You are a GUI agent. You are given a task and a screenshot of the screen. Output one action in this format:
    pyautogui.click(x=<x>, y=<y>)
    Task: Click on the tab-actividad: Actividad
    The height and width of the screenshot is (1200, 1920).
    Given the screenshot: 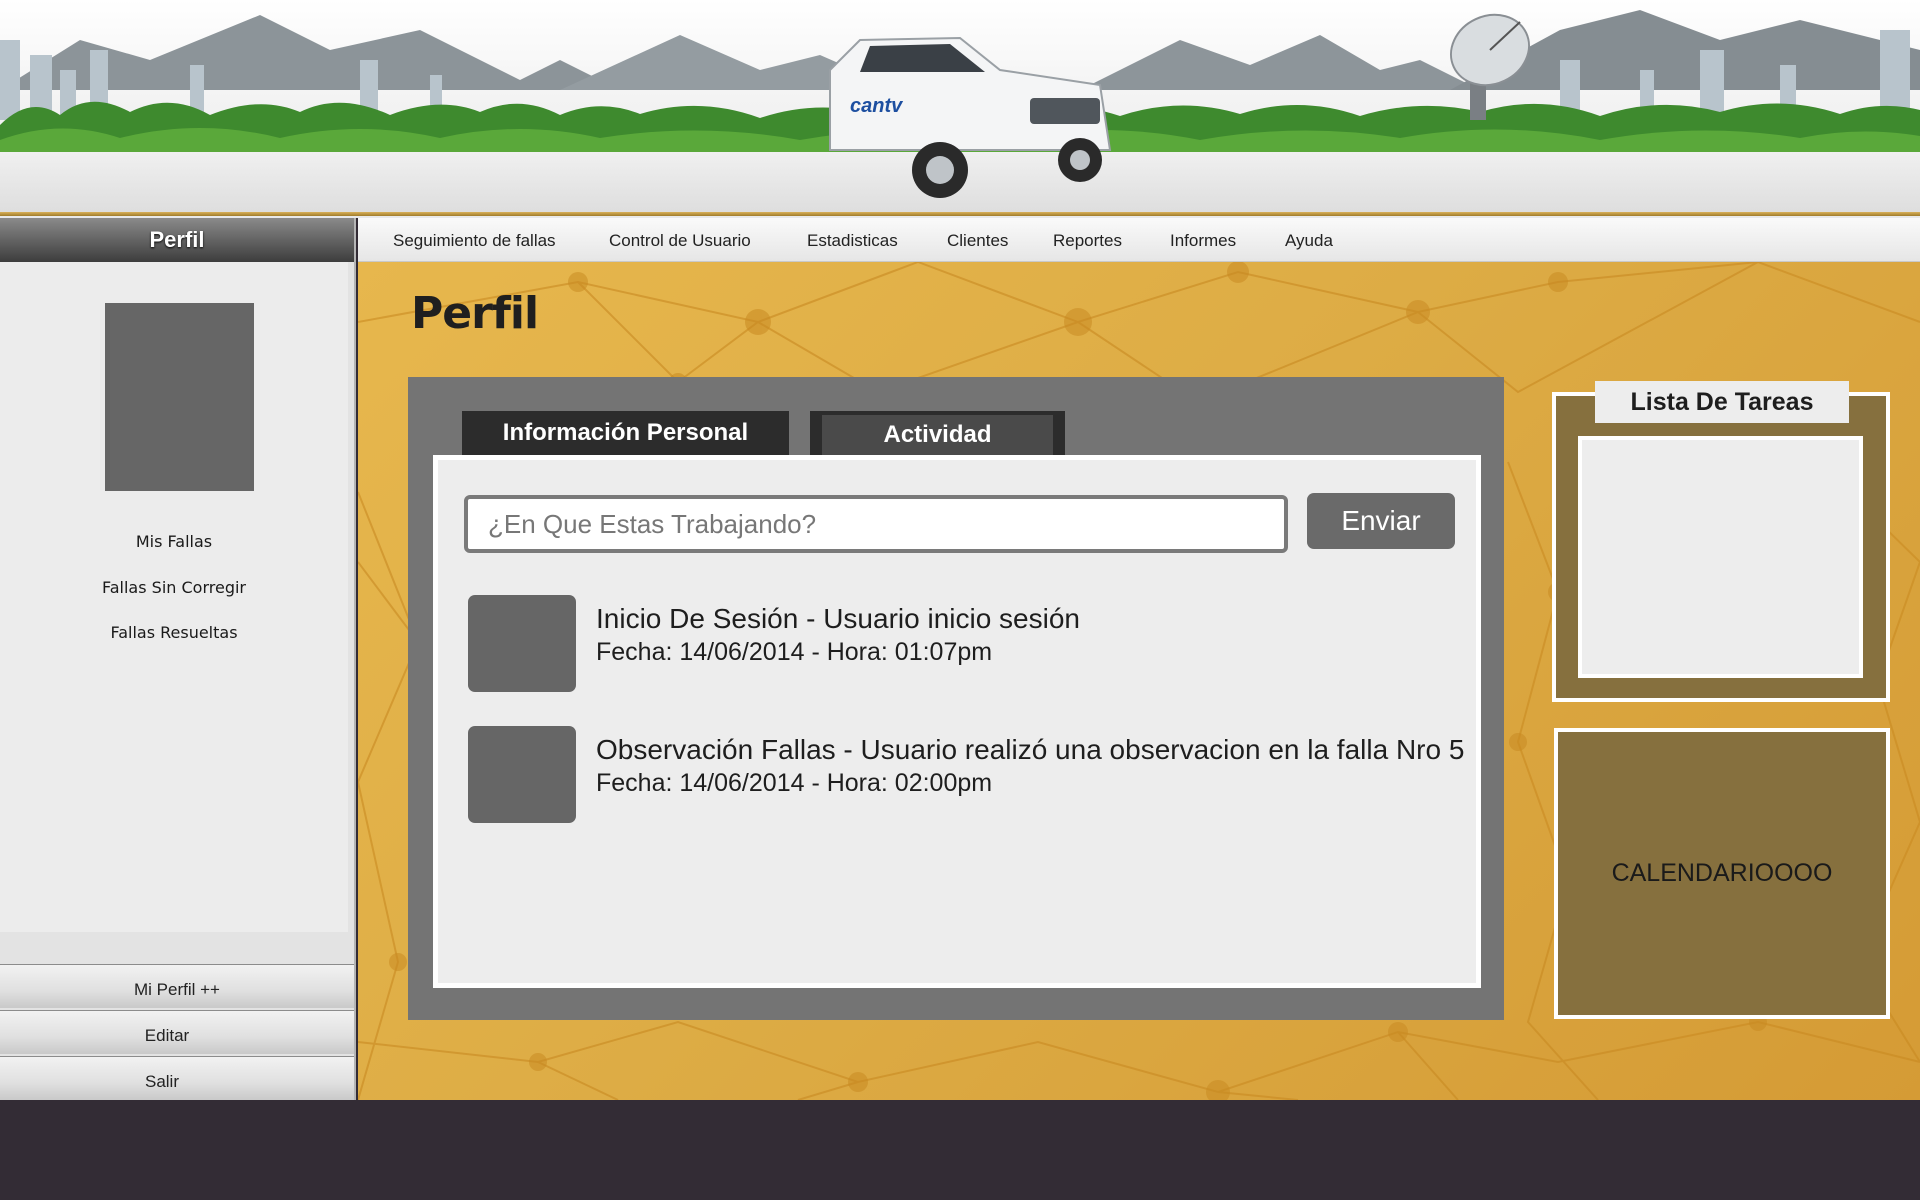 What is the action you would take?
    pyautogui.click(x=937, y=433)
    